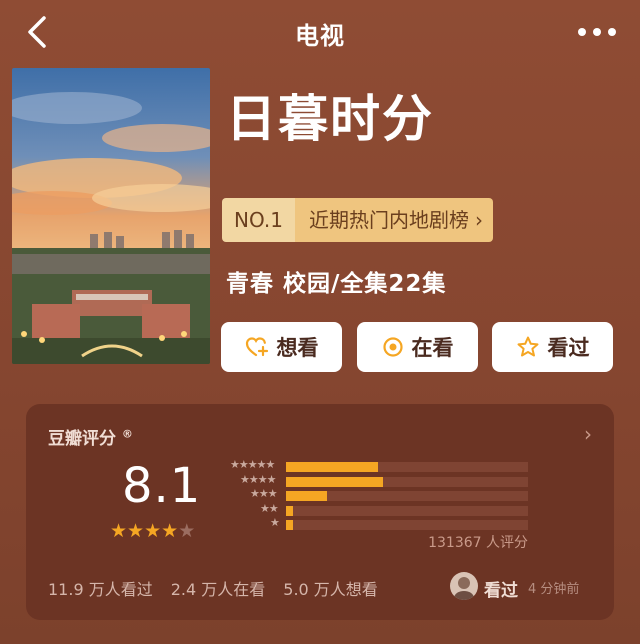  I want to click on distribution-star-label: ★, so click(275, 523).